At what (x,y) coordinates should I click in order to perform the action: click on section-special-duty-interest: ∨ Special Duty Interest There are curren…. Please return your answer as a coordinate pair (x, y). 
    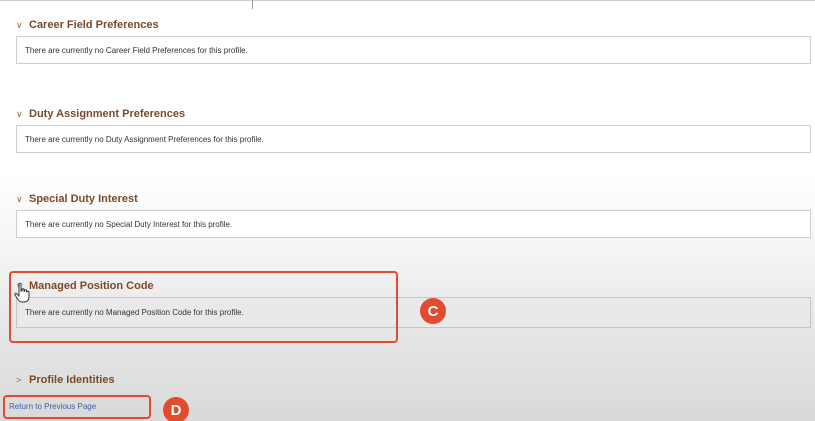
    Looking at the image, I should click on (414, 214).